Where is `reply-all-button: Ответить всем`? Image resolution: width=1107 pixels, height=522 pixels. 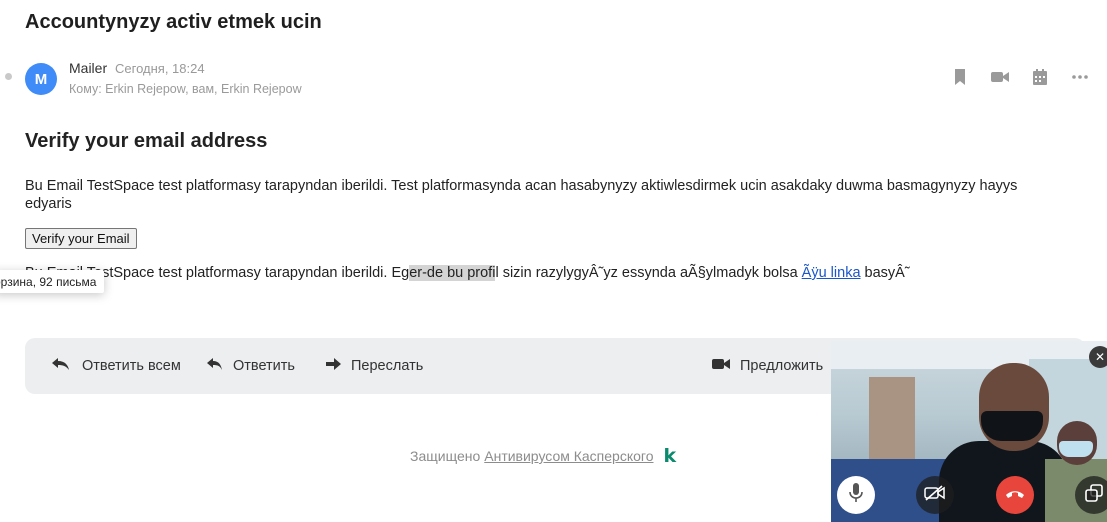
reply-all-button: Ответить всем is located at coordinates (116, 366).